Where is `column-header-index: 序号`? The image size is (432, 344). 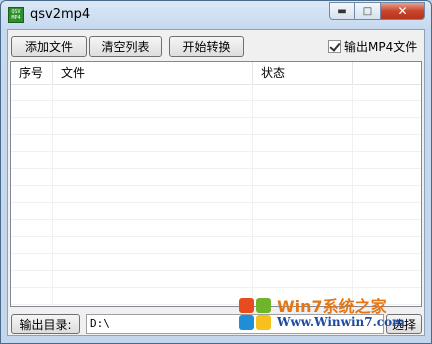
column-header-index: 序号 is located at coordinates (32, 73).